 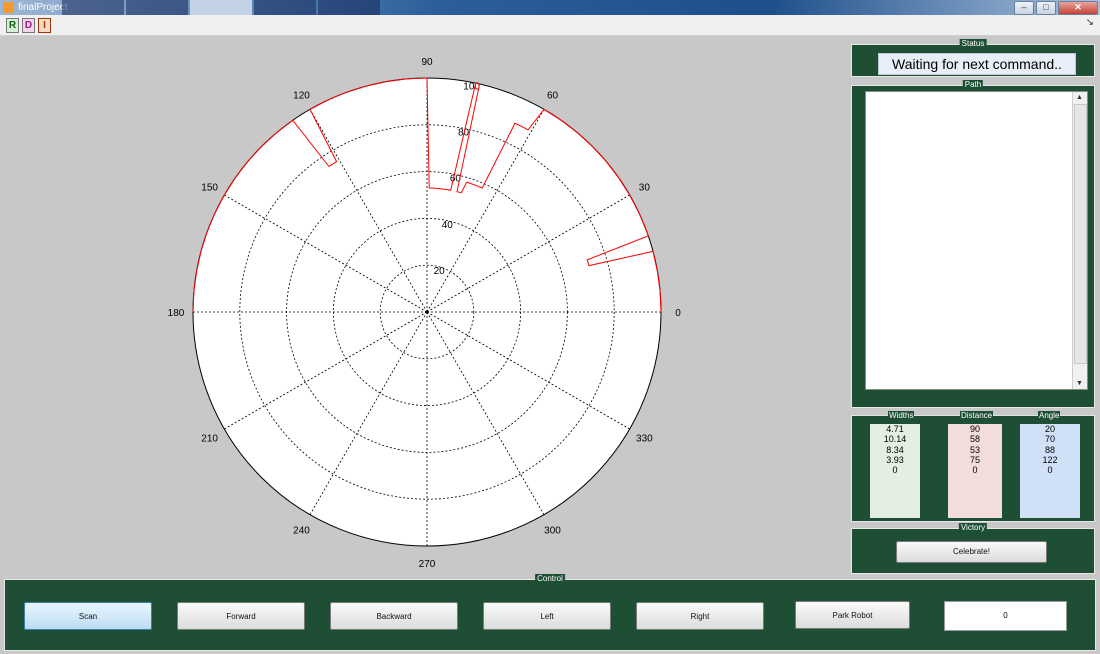 What do you see at coordinates (28, 25) in the screenshot?
I see `d-icon: D` at bounding box center [28, 25].